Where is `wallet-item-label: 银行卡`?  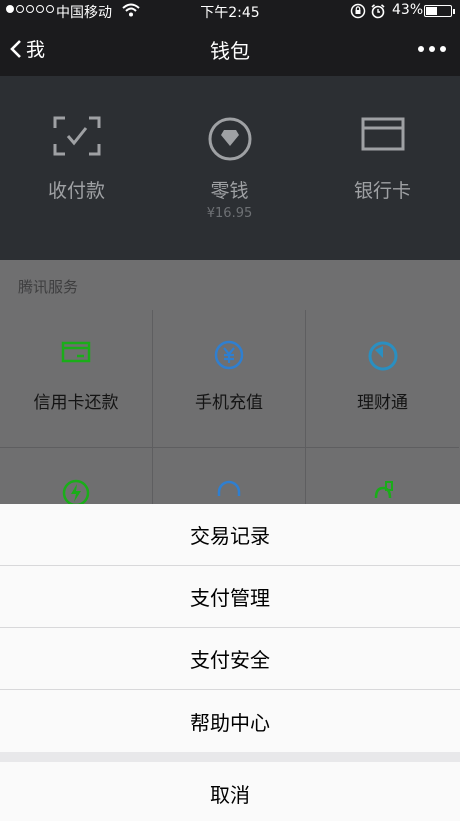
wallet-item-label: 银行卡 is located at coordinates (382, 191).